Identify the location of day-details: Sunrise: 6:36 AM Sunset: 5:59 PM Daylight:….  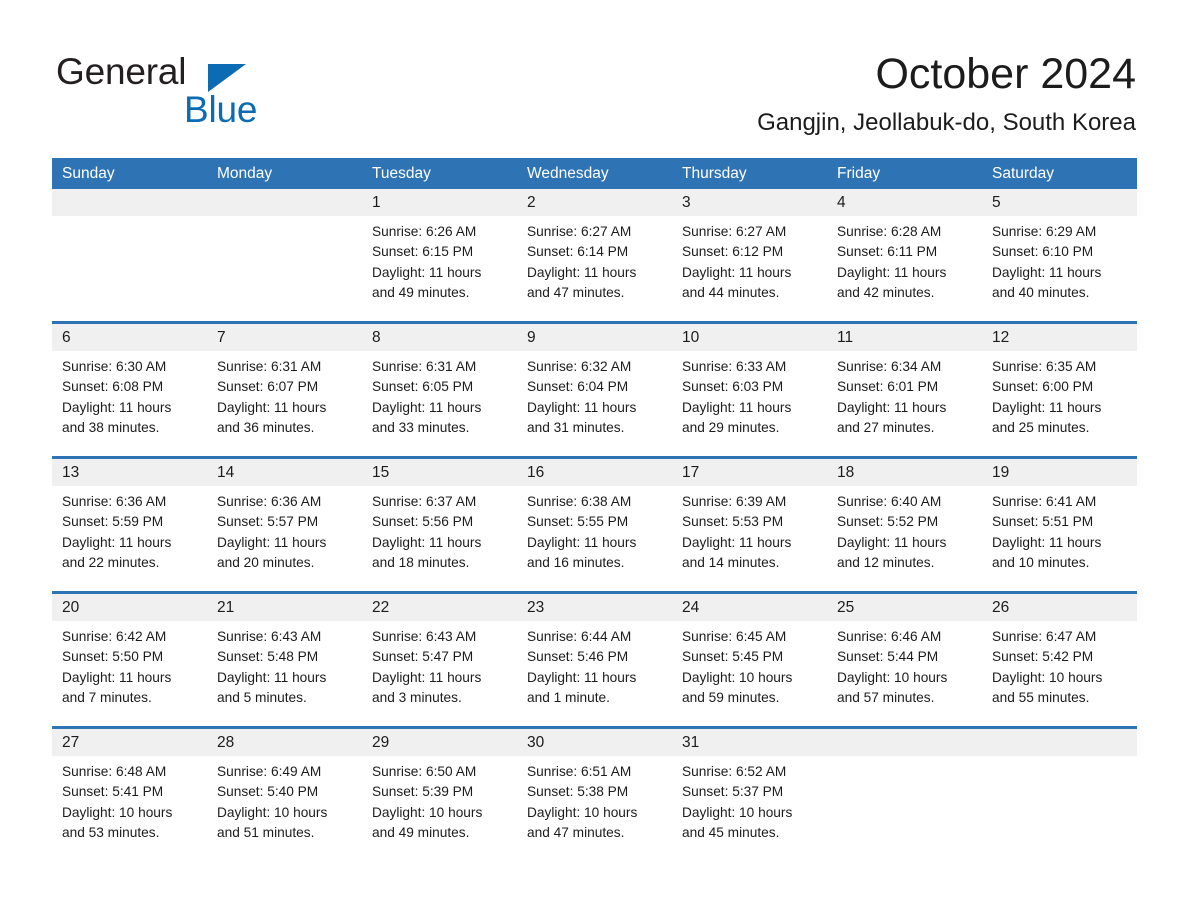
(129, 529).